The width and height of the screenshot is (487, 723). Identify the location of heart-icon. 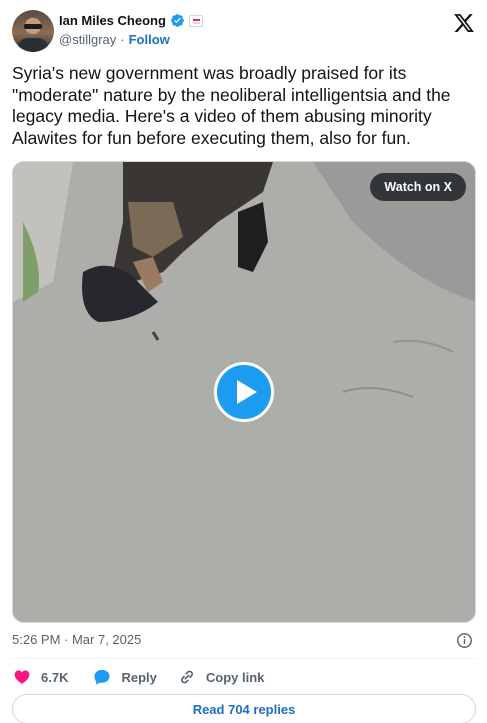
(22, 677).